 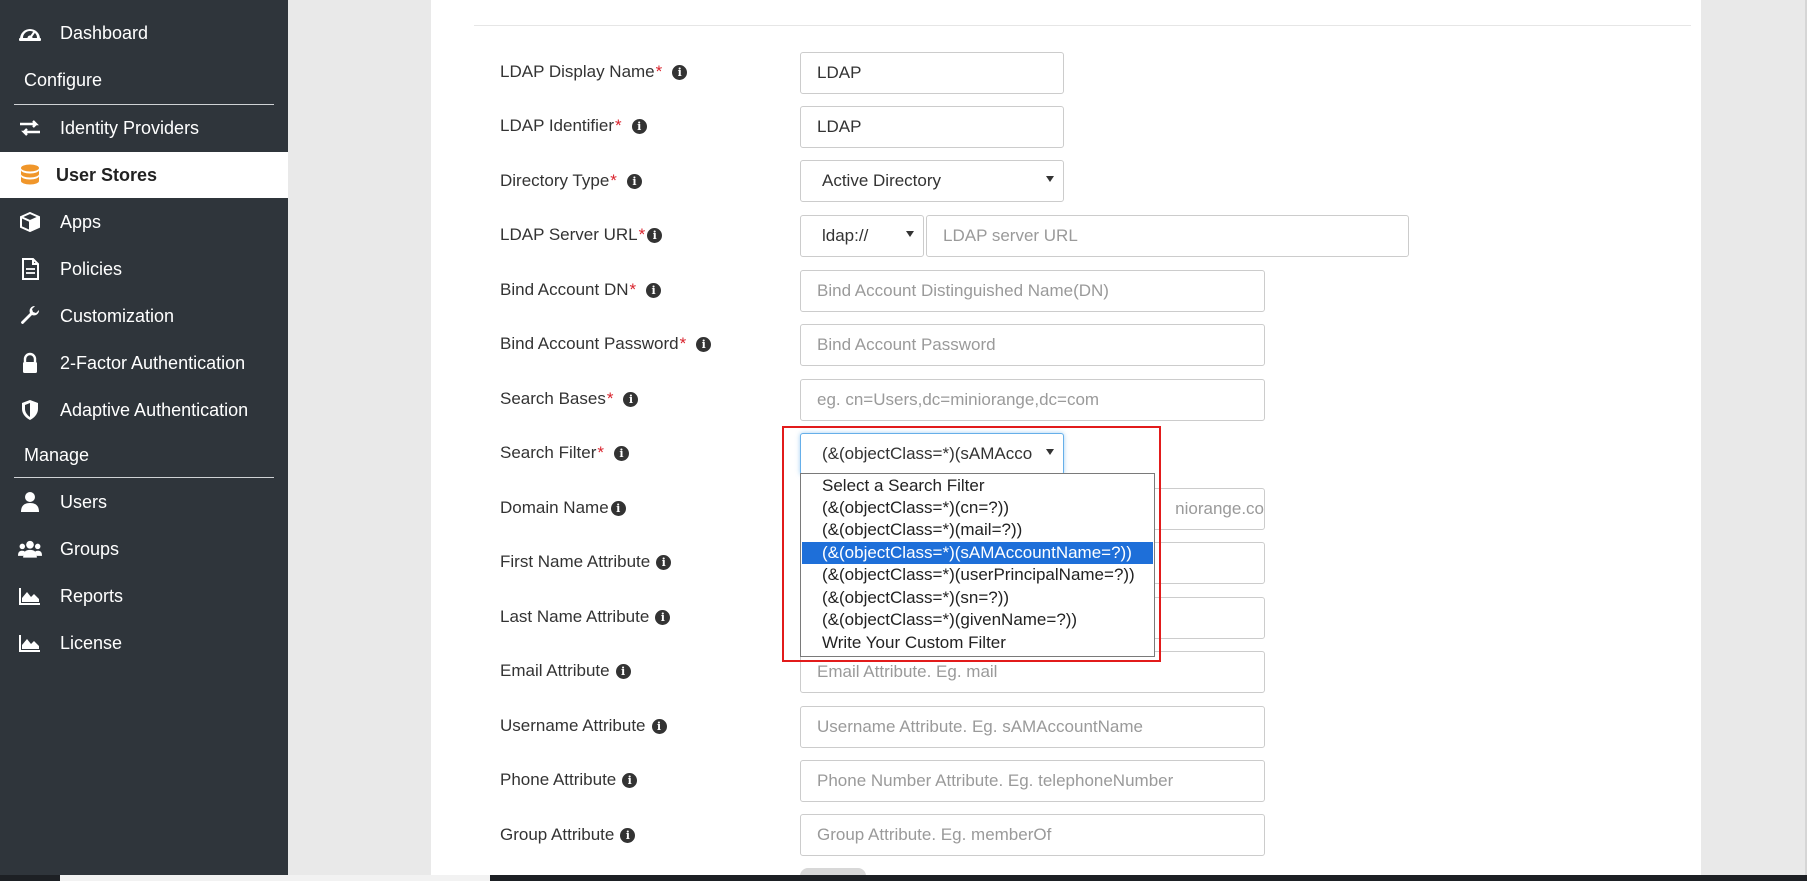 I want to click on sidebar-item-label: Identity Providers, so click(x=130, y=128).